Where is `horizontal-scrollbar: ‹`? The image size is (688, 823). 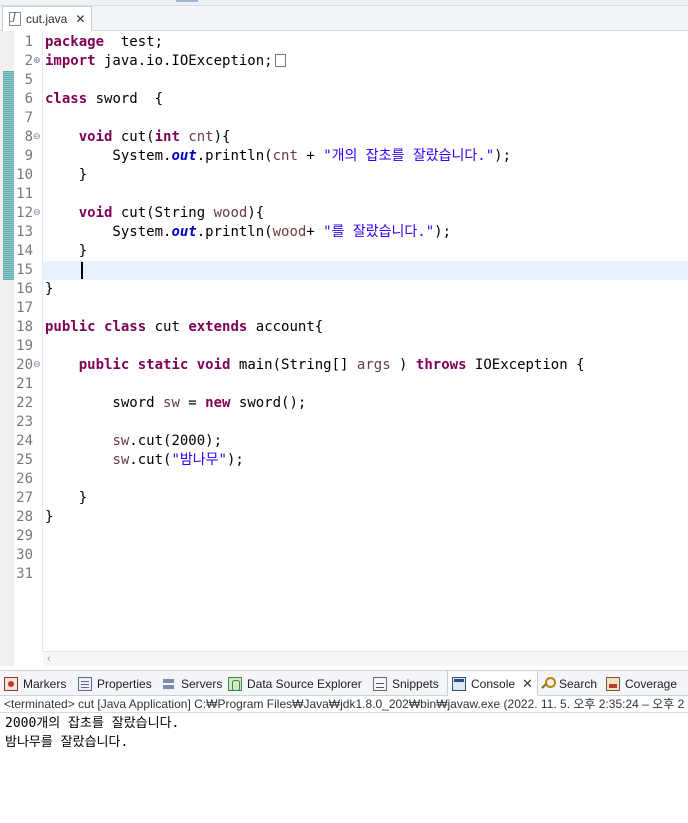 horizontal-scrollbar: ‹ is located at coordinates (365, 658).